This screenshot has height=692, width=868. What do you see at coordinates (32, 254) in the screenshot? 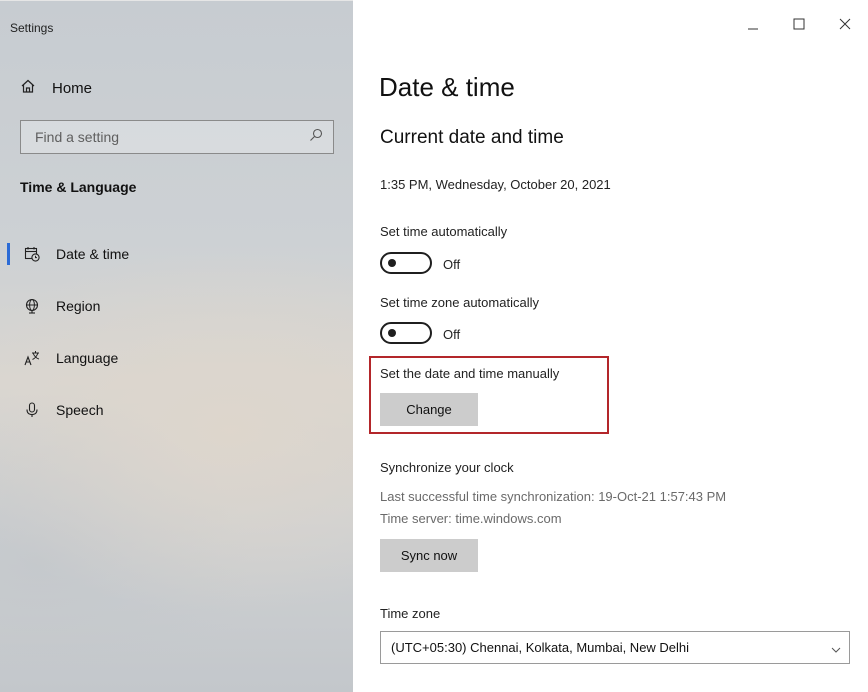
I see `calendar-clock-icon` at bounding box center [32, 254].